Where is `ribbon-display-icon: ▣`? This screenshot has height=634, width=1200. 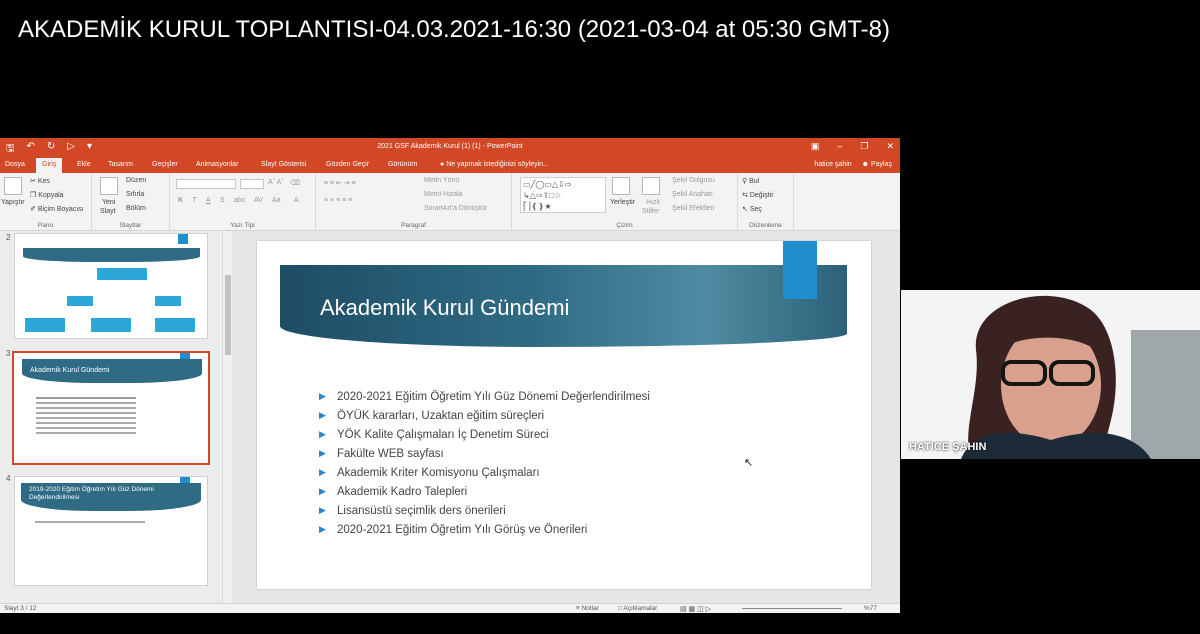 ribbon-display-icon: ▣ is located at coordinates (815, 146).